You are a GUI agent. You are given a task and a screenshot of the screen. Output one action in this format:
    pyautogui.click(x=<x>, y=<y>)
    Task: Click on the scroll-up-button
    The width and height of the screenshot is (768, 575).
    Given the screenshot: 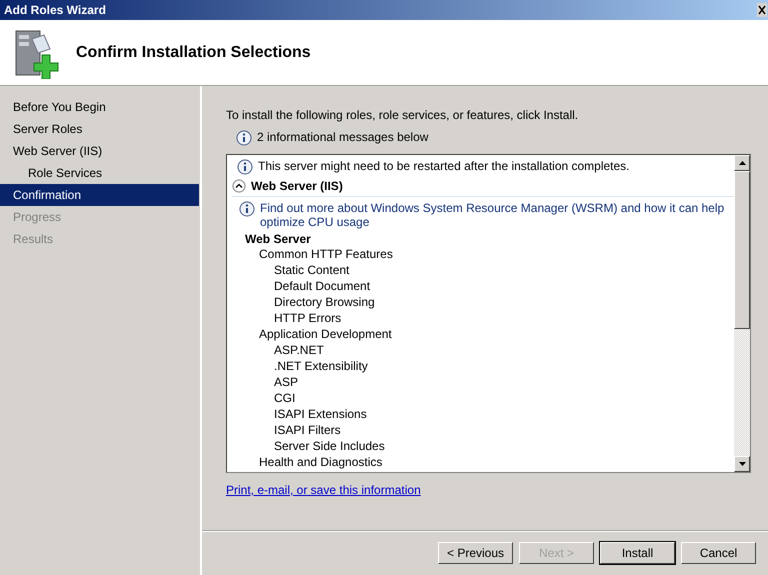 What is the action you would take?
    pyautogui.click(x=742, y=163)
    